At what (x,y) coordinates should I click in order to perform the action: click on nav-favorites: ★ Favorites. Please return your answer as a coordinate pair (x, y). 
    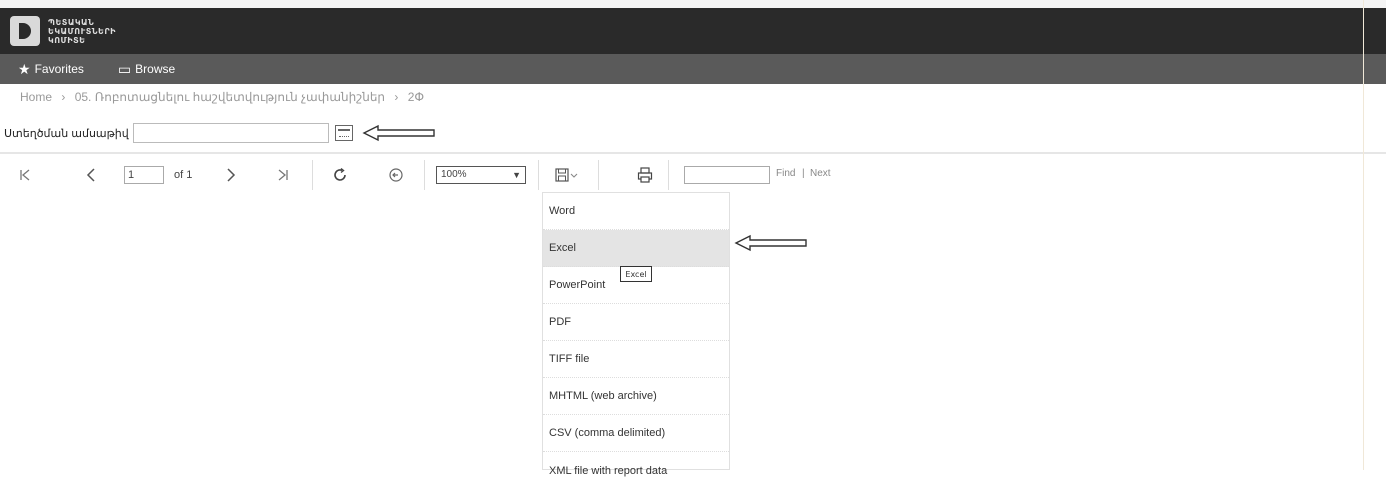
    Looking at the image, I should click on (51, 69).